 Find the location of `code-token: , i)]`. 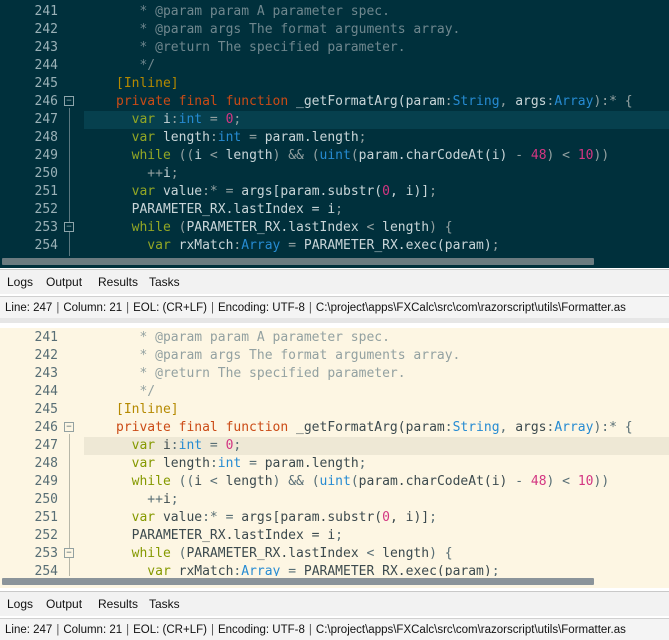

code-token: , i)] is located at coordinates (409, 191).